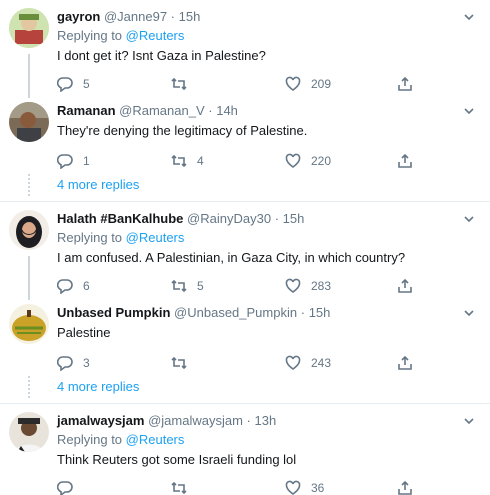 The height and width of the screenshot is (495, 490). What do you see at coordinates (73, 161) in the screenshot?
I see `reply-button: 1` at bounding box center [73, 161].